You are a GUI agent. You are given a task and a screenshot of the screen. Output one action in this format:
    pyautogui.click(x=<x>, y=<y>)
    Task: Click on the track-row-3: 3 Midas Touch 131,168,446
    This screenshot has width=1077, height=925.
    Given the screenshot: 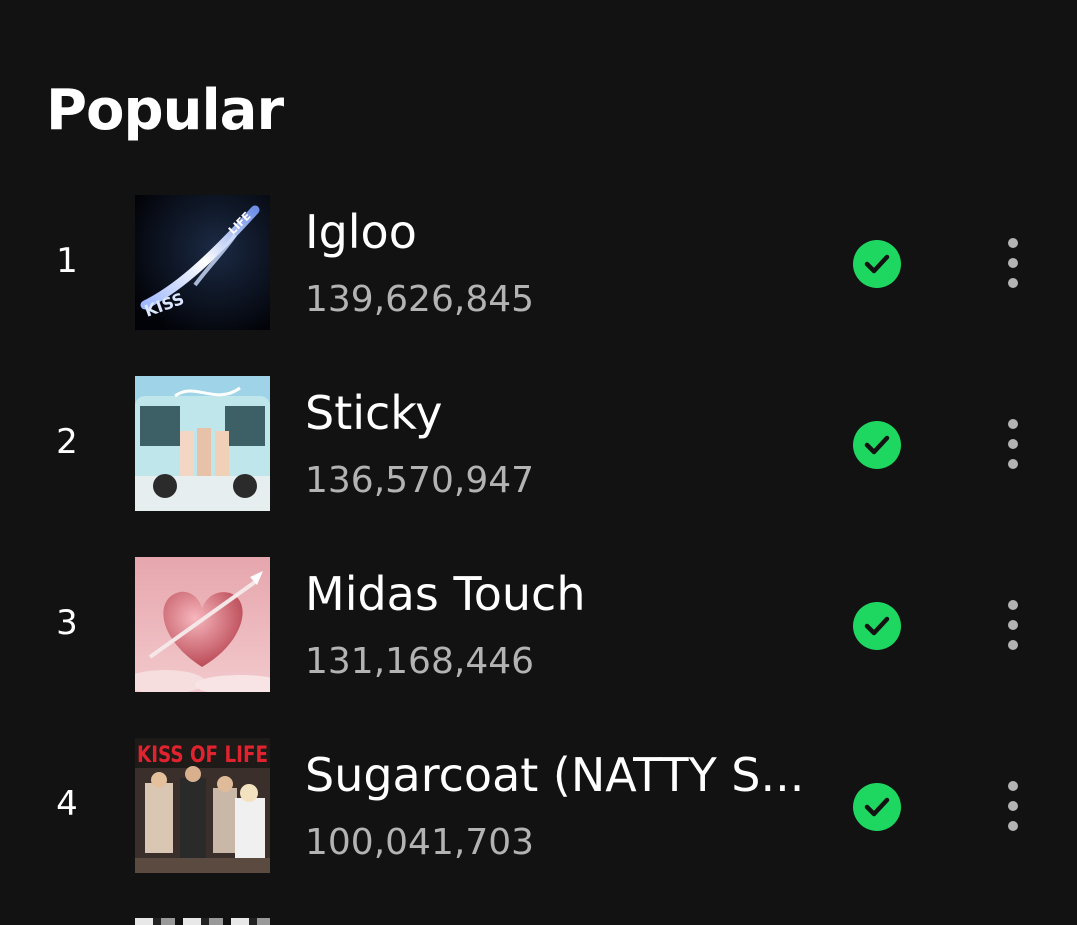 What is the action you would take?
    pyautogui.click(x=538, y=625)
    